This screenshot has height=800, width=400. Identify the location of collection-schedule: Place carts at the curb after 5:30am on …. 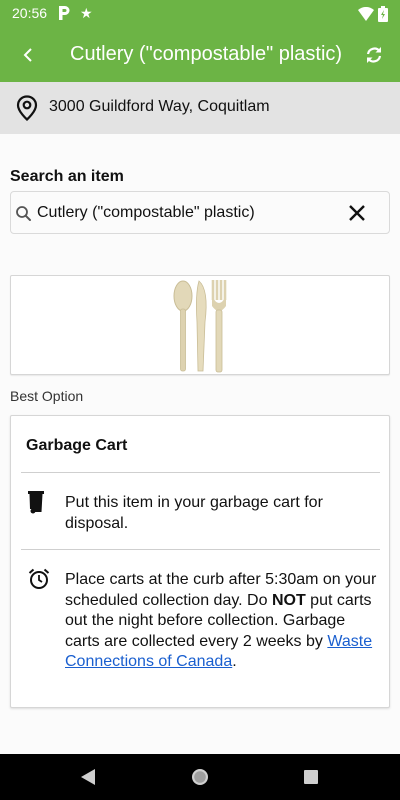
(221, 621).